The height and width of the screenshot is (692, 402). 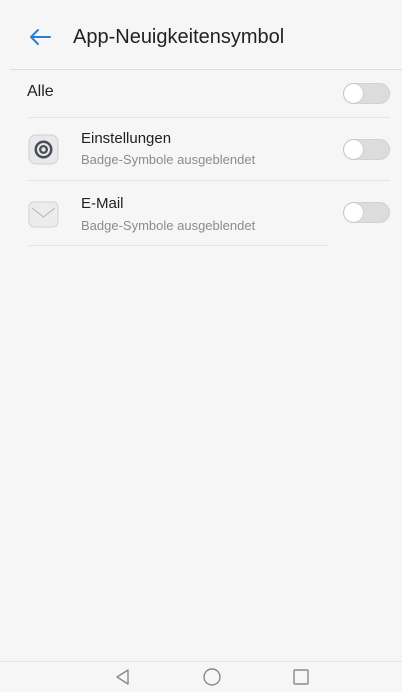 I want to click on all-apps-toggle, so click(x=366, y=93).